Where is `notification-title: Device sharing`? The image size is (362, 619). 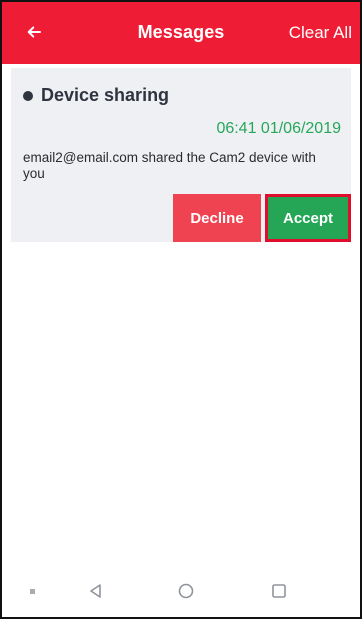
notification-title: Device sharing is located at coordinates (105, 95).